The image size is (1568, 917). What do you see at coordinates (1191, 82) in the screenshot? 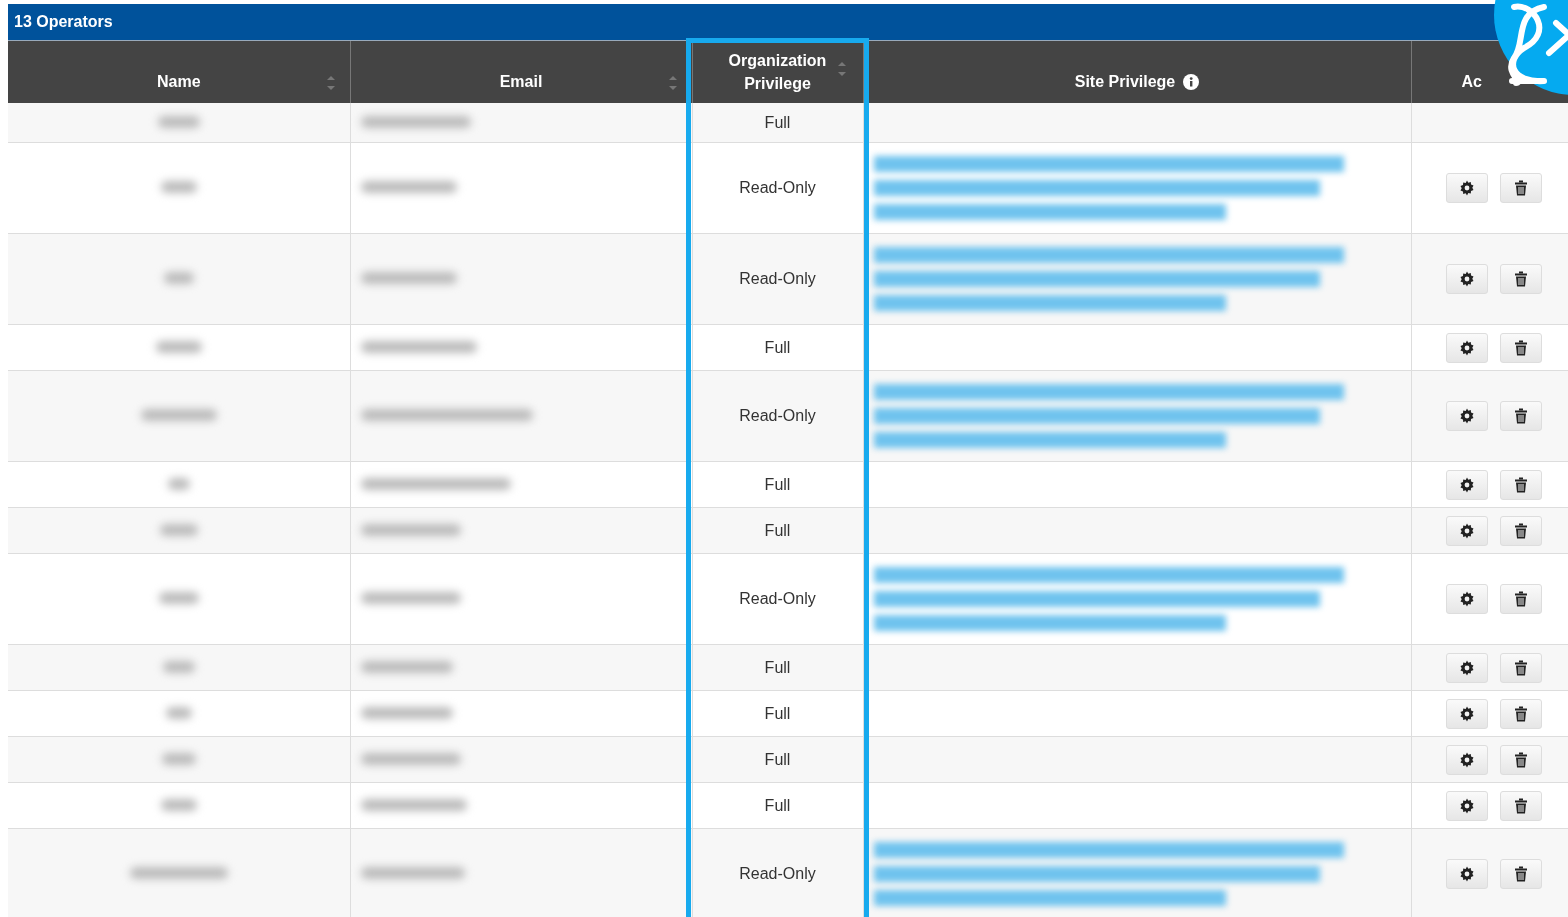
I see `info-icon` at bounding box center [1191, 82].